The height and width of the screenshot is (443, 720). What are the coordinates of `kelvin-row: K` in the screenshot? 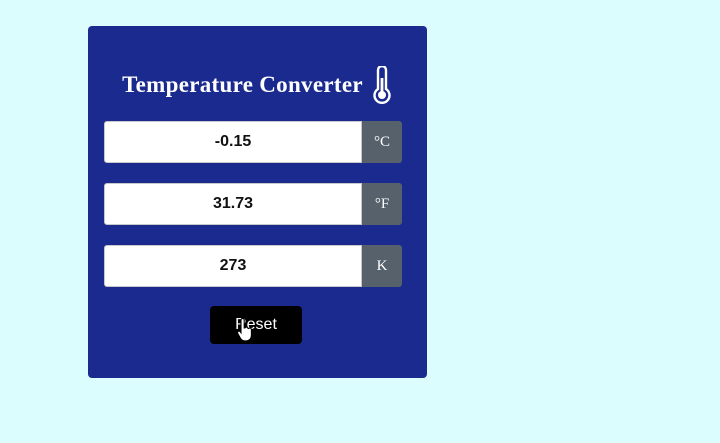 It's located at (253, 266).